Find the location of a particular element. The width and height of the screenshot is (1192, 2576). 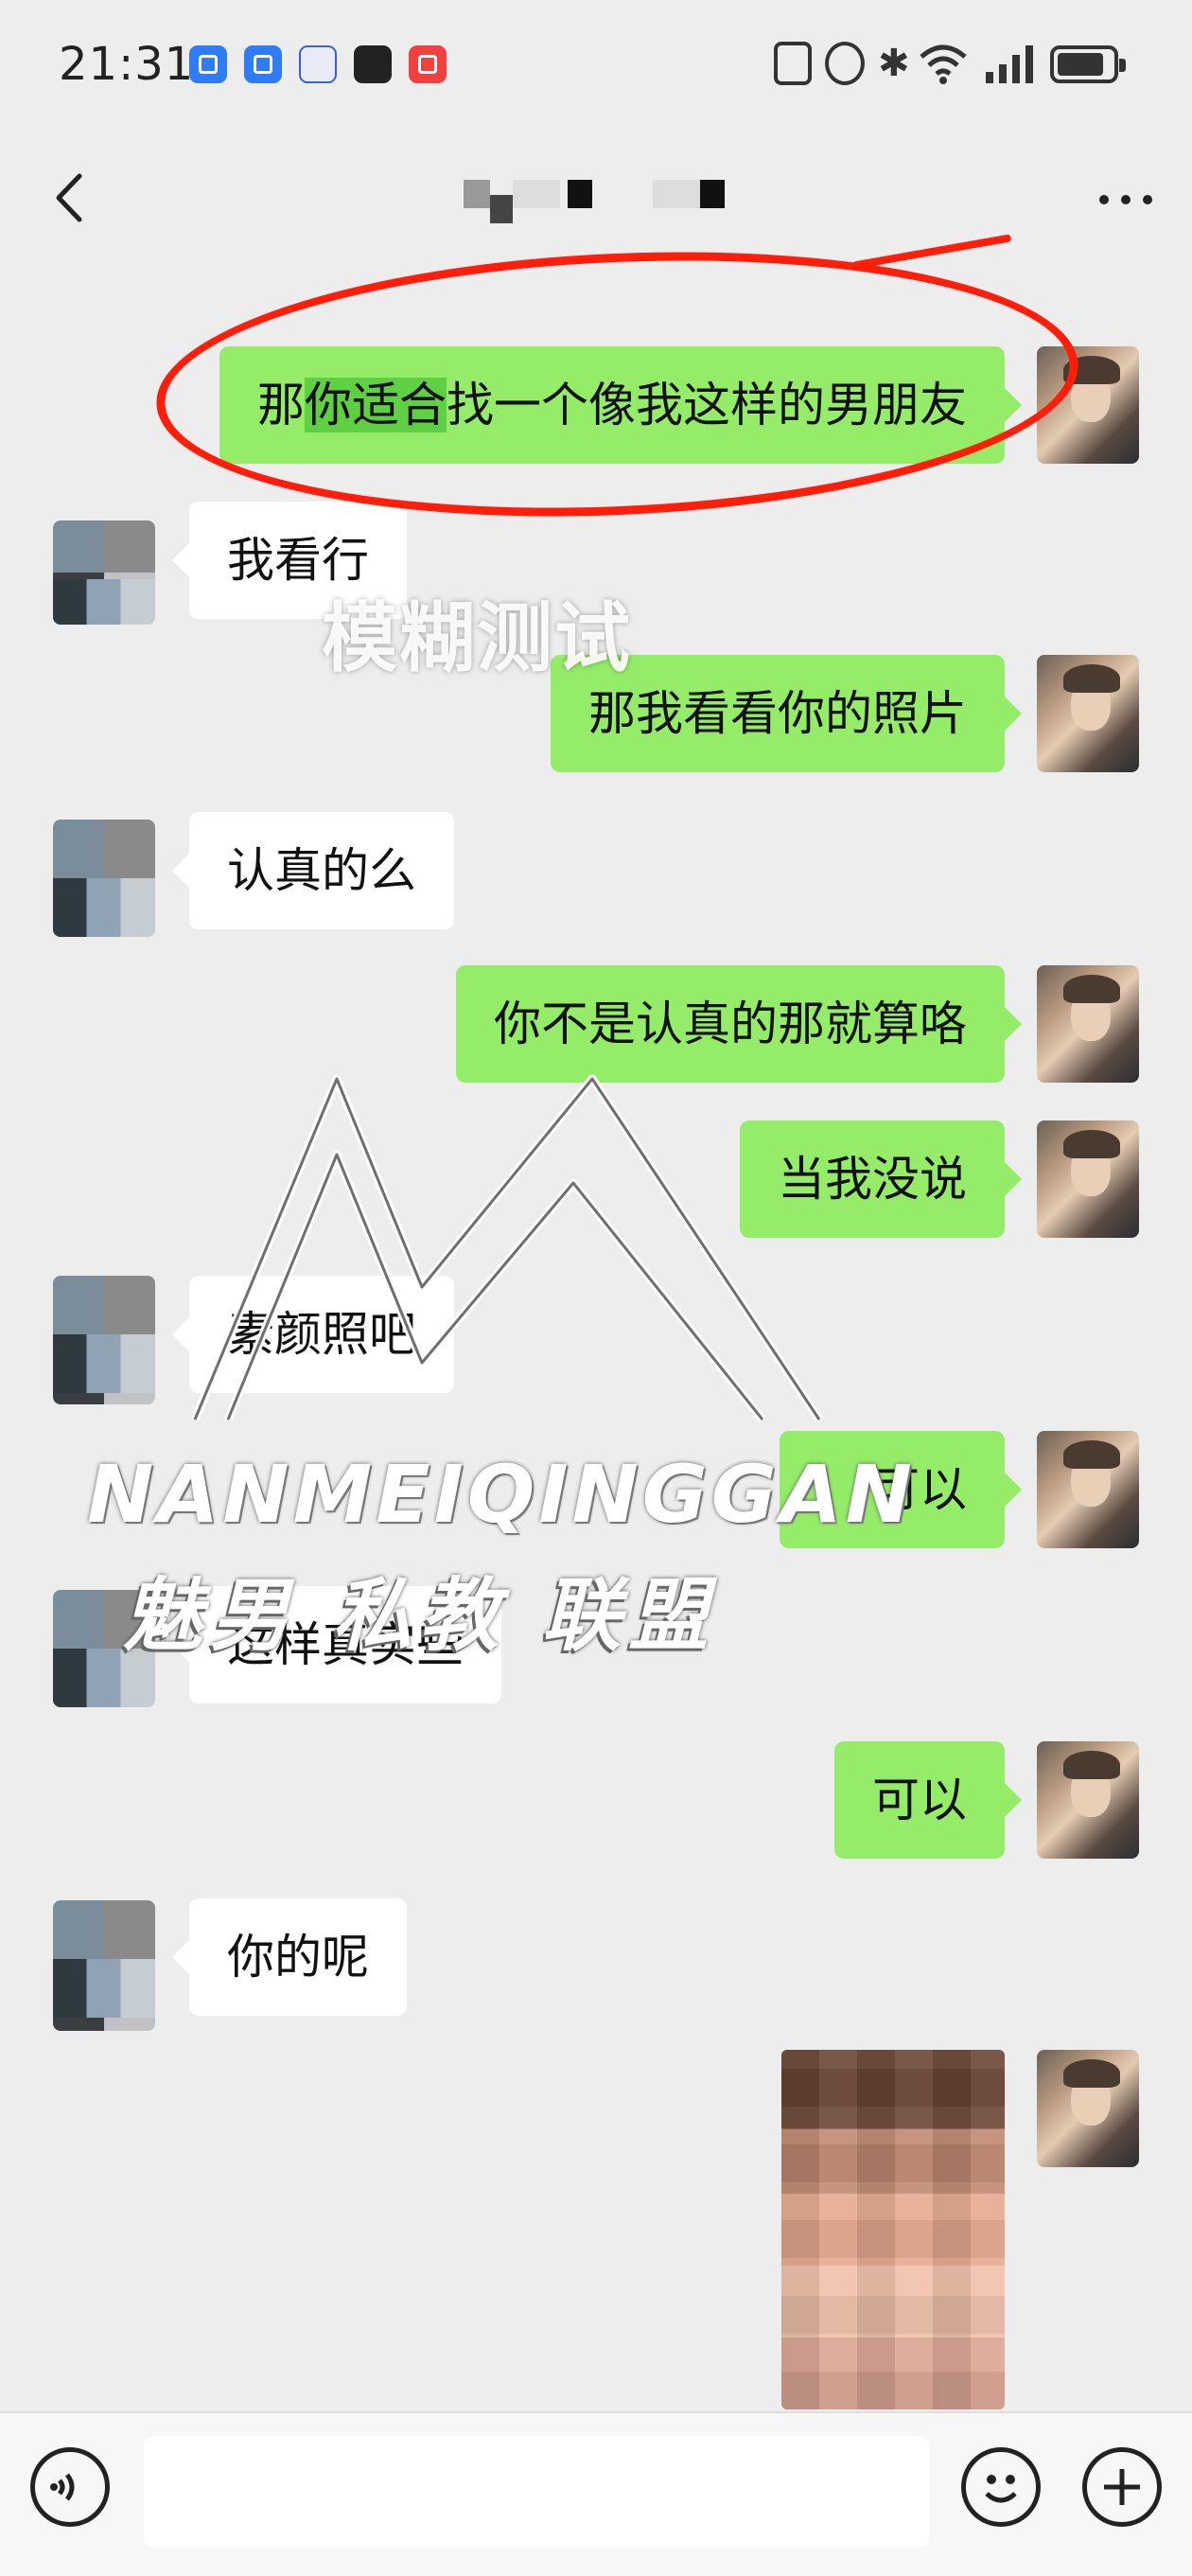

status-bar: 21:31 ✱ is located at coordinates (596, 66).